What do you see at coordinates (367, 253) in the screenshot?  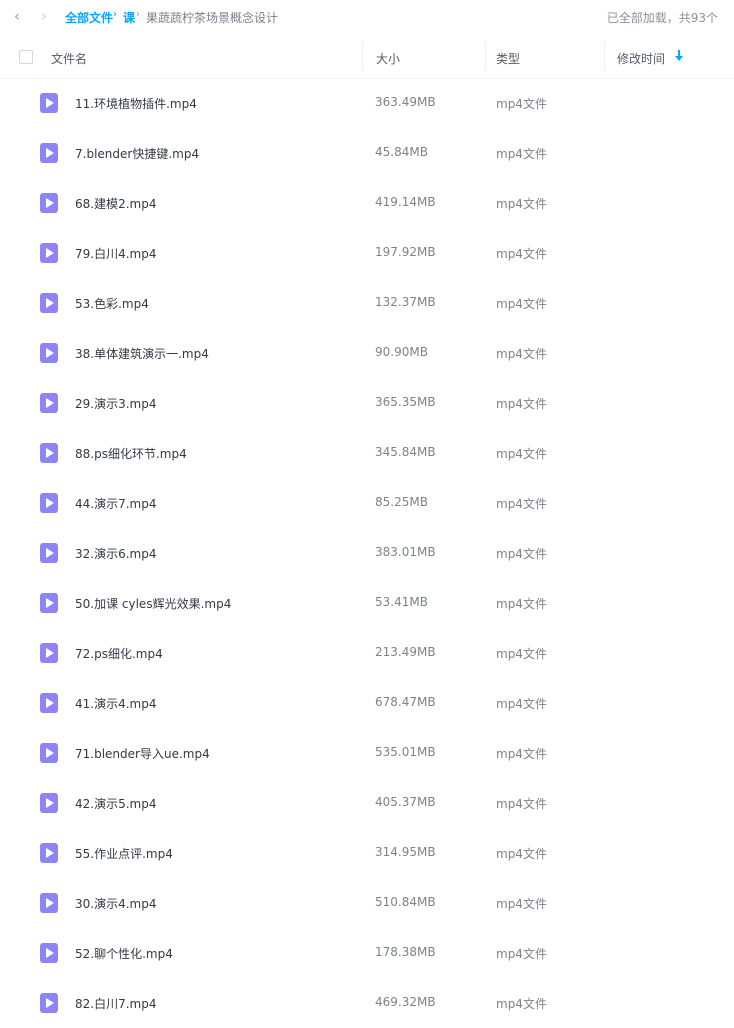 I see `file-row: 79.白川4.mp4 197.92MB mp4文件` at bounding box center [367, 253].